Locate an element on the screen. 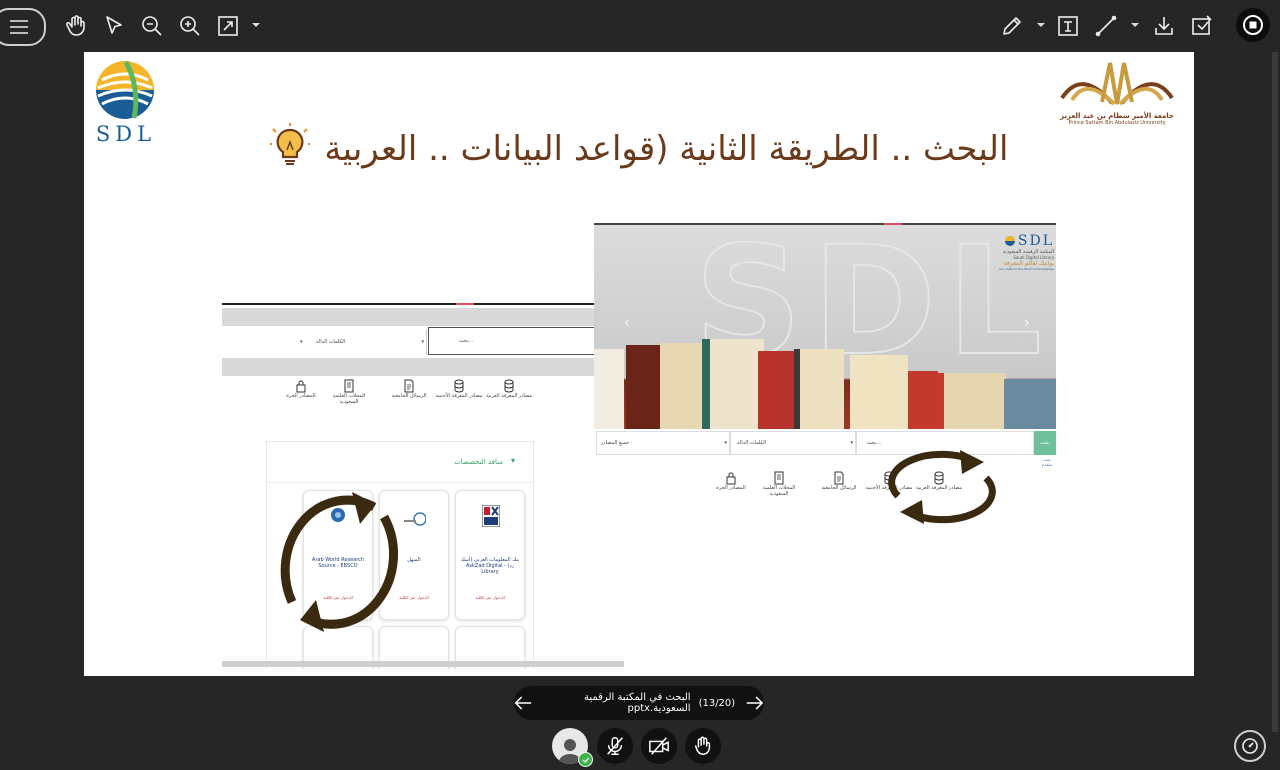 This screenshot has height=770, width=1280. zoom-in-button is located at coordinates (190, 26).